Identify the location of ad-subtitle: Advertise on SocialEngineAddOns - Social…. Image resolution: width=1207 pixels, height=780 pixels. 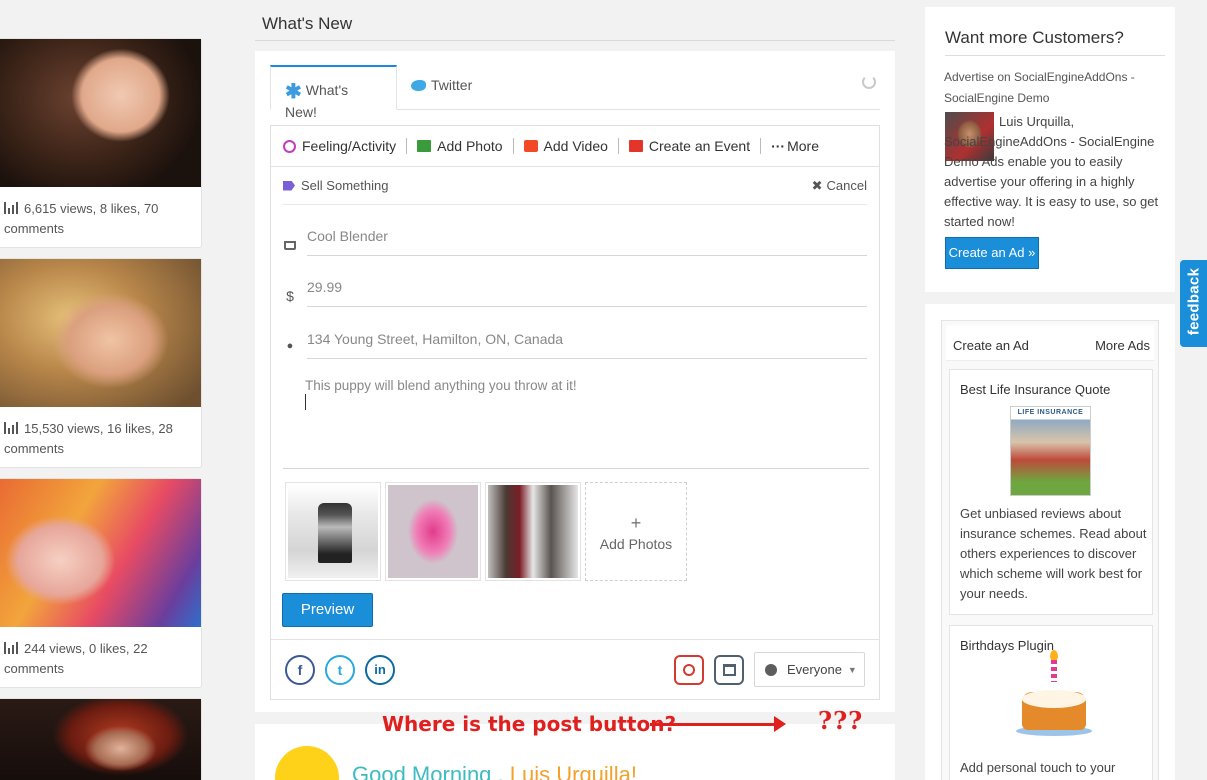
(1039, 87).